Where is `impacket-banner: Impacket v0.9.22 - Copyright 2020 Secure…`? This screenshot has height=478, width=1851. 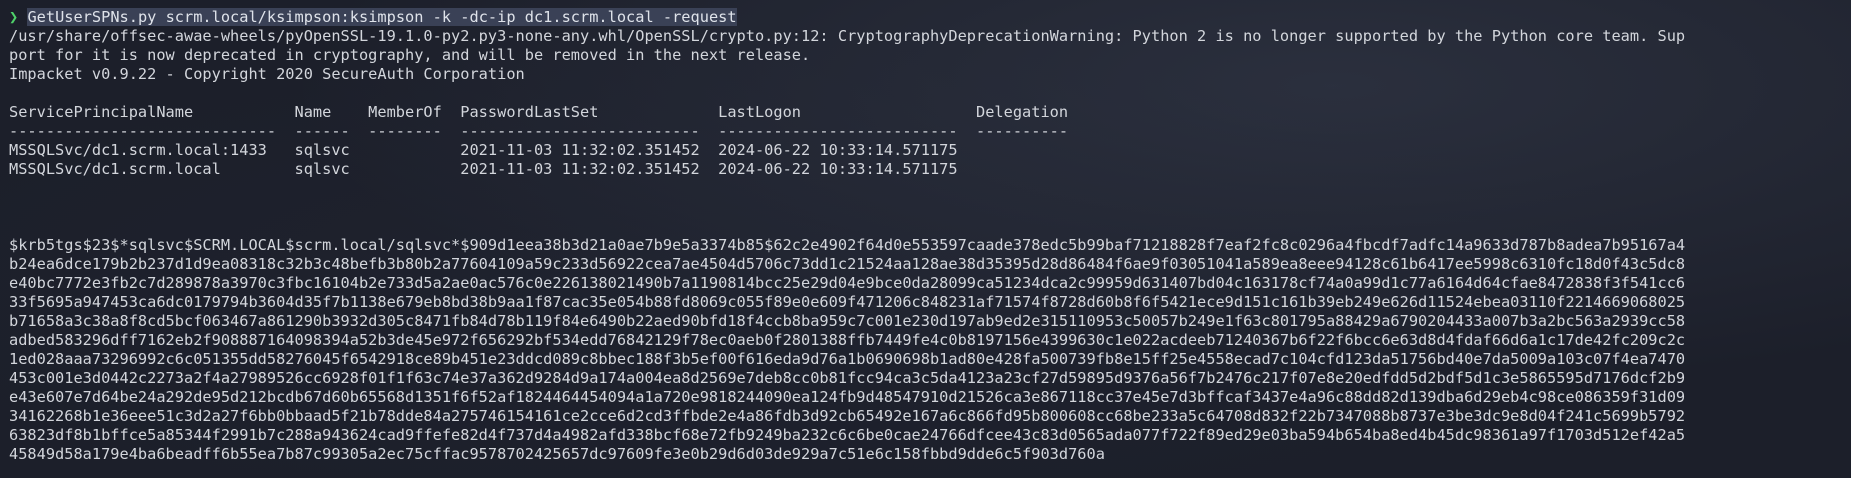
impacket-banner: Impacket v0.9.22 - Copyright 2020 Secure… is located at coordinates (267, 74).